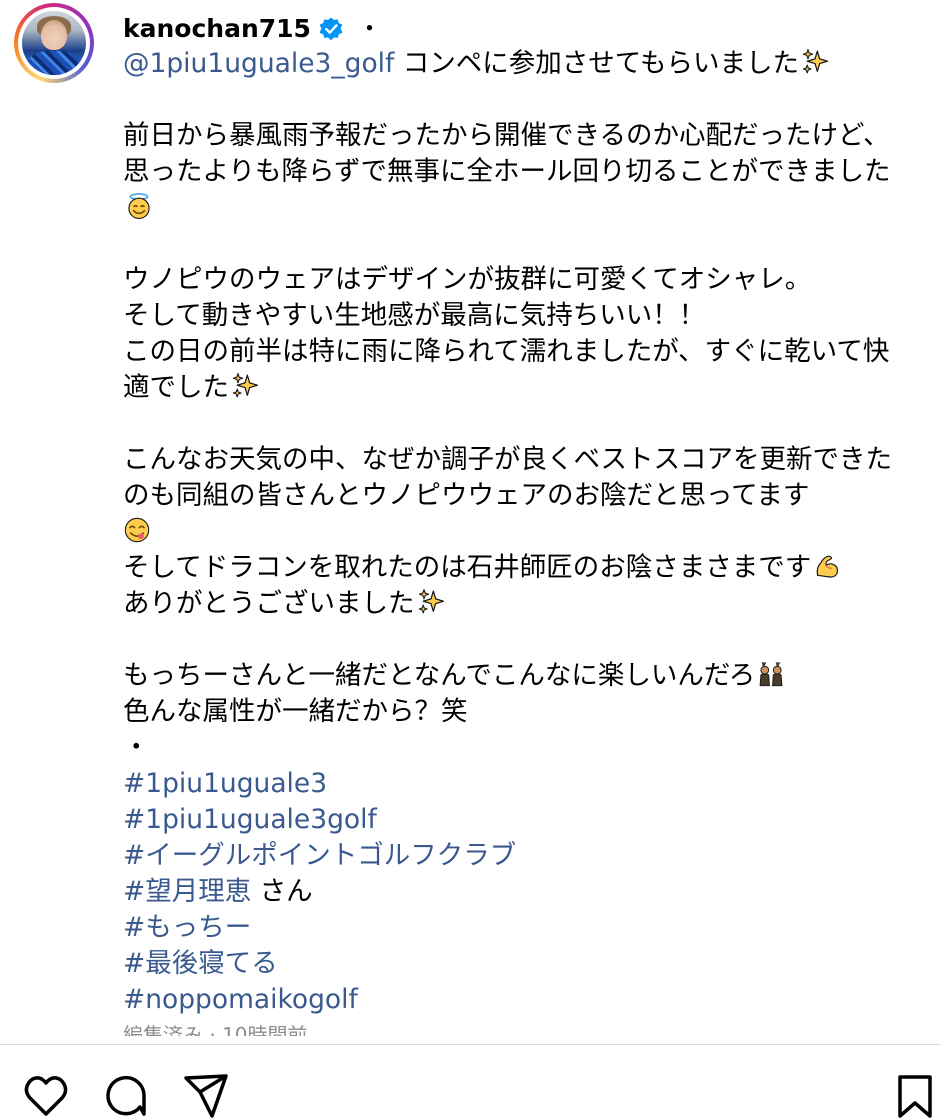 The height and width of the screenshot is (1120, 941). What do you see at coordinates (46, 1096) in the screenshot?
I see `heart-icon` at bounding box center [46, 1096].